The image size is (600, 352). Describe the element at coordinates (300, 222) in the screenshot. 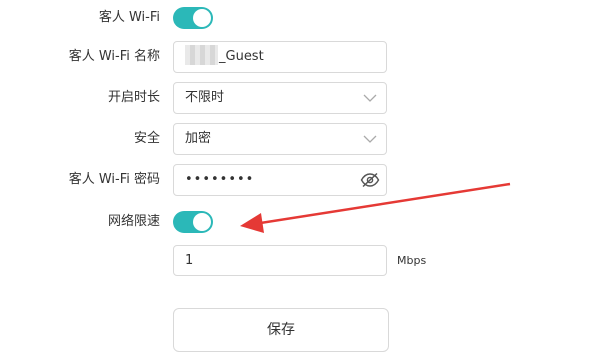

I see `speed-limit-row: 网络限速` at that location.